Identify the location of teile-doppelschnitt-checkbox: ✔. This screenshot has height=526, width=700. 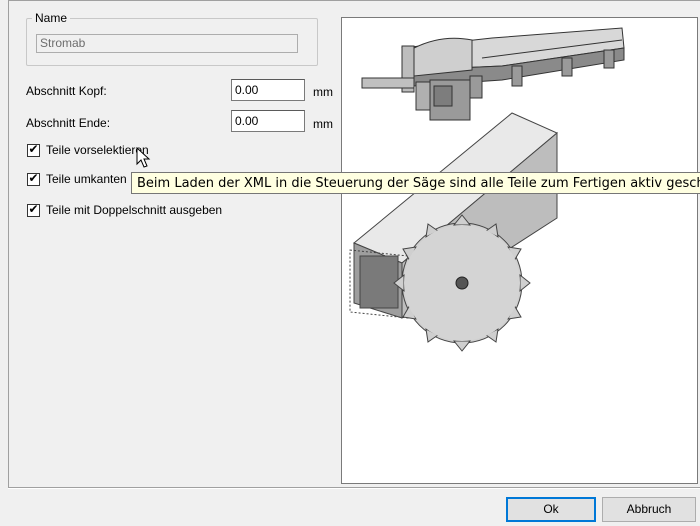
(33, 209).